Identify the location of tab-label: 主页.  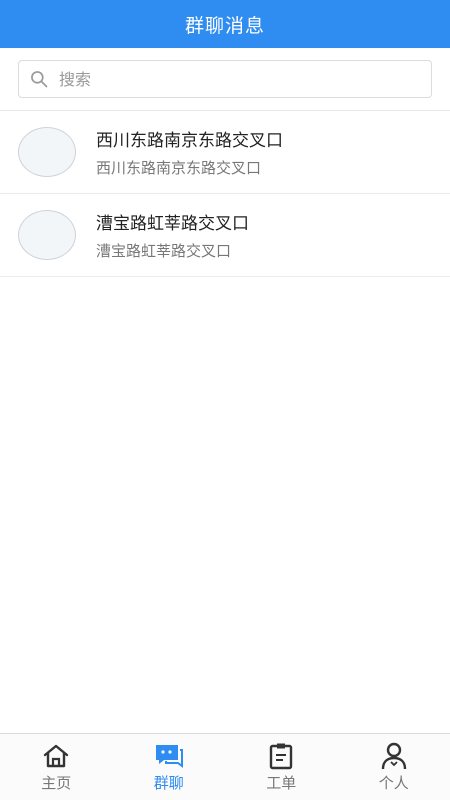
(56, 782).